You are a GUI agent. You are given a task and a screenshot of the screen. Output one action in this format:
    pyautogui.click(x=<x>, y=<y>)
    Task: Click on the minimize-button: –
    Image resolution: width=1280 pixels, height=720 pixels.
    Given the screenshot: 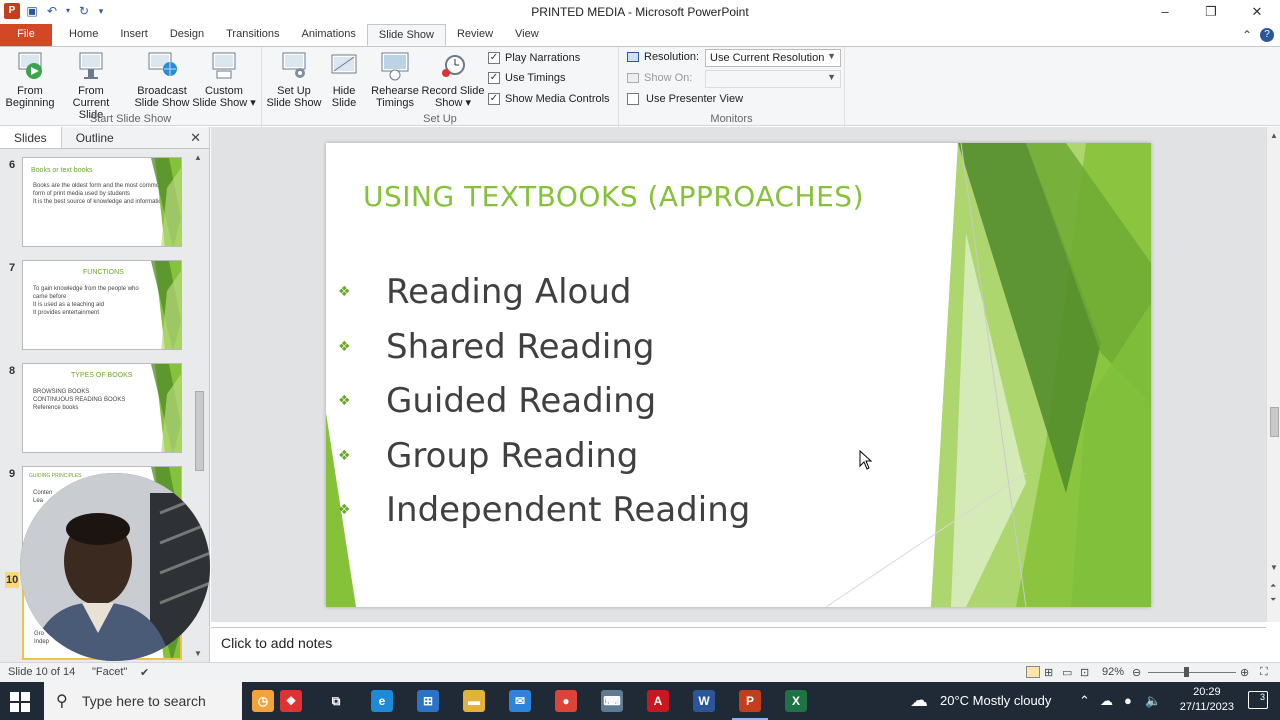 What is the action you would take?
    pyautogui.click(x=1165, y=12)
    